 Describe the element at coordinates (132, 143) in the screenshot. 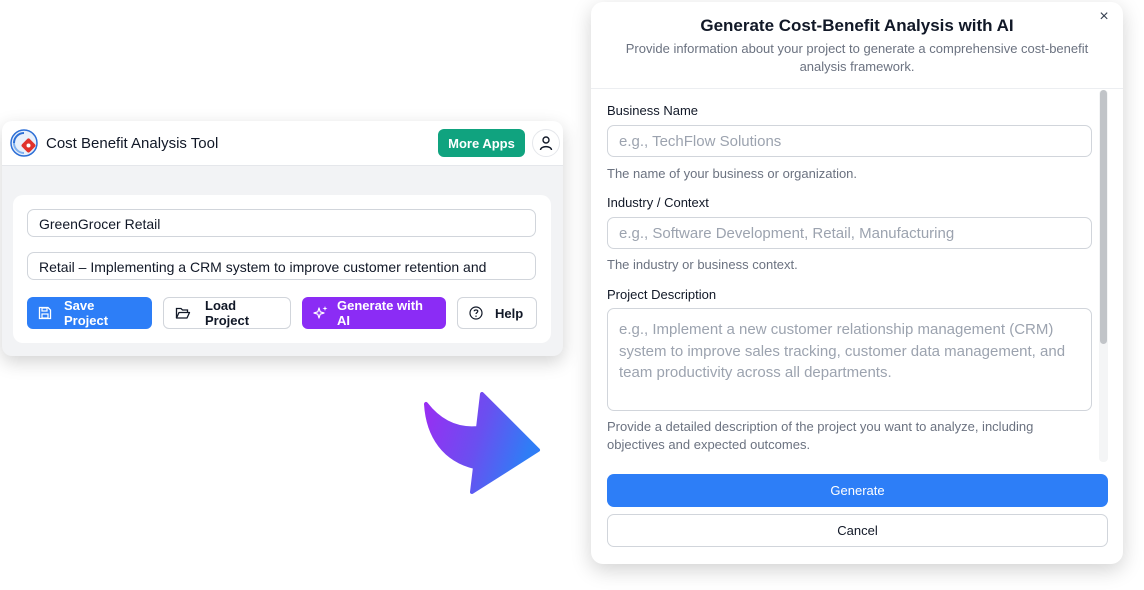

I see `app-title: Cost Benefit Analysis Tool` at that location.